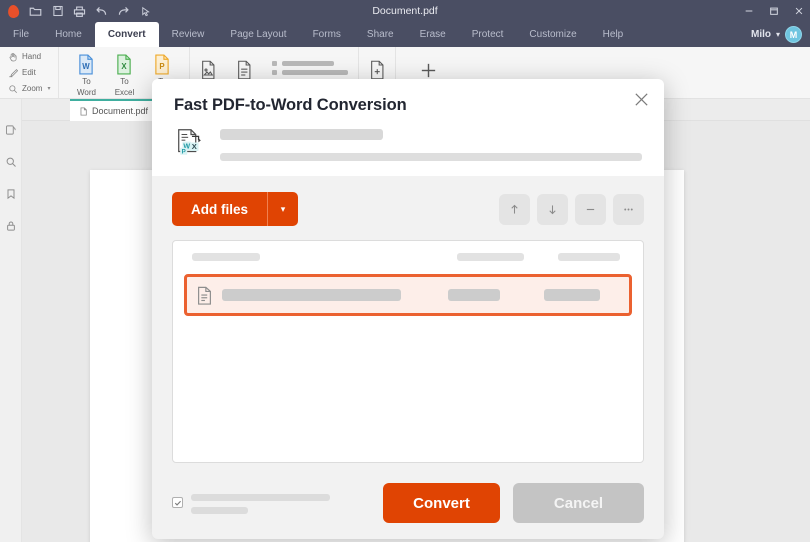 The width and height of the screenshot is (810, 542). Describe the element at coordinates (408, 209) in the screenshot. I see `dialog-actions-row: Add files ▾` at that location.